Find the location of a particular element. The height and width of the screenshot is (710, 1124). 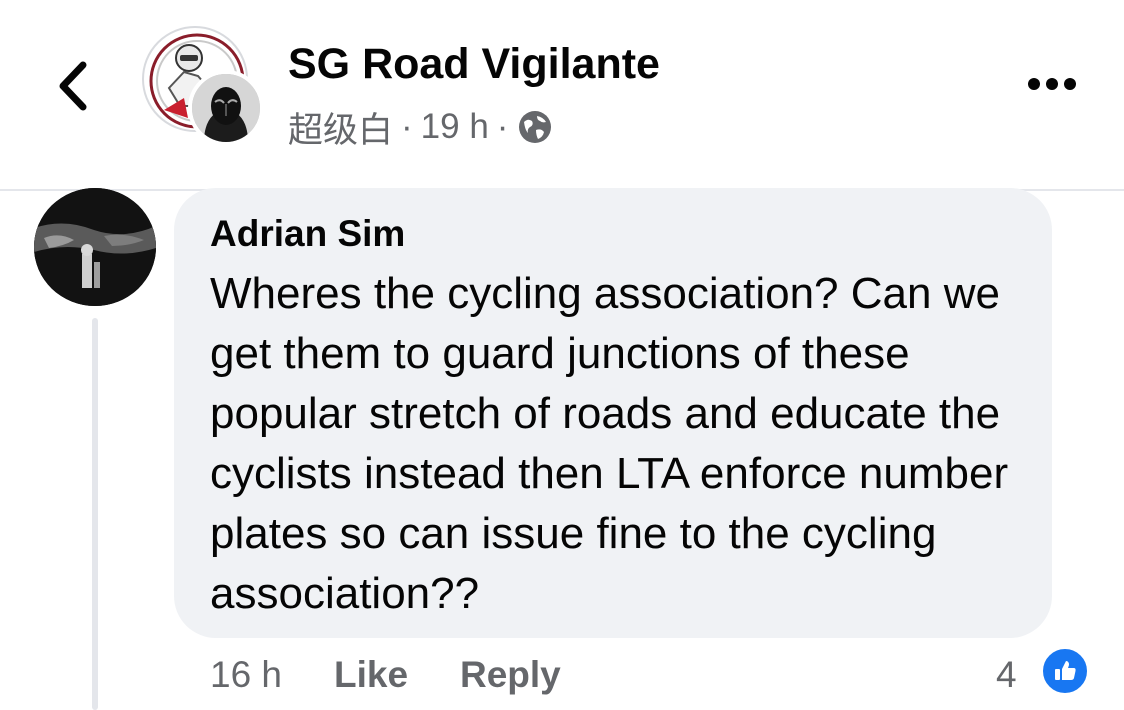

commenter-avatar is located at coordinates (95, 247).